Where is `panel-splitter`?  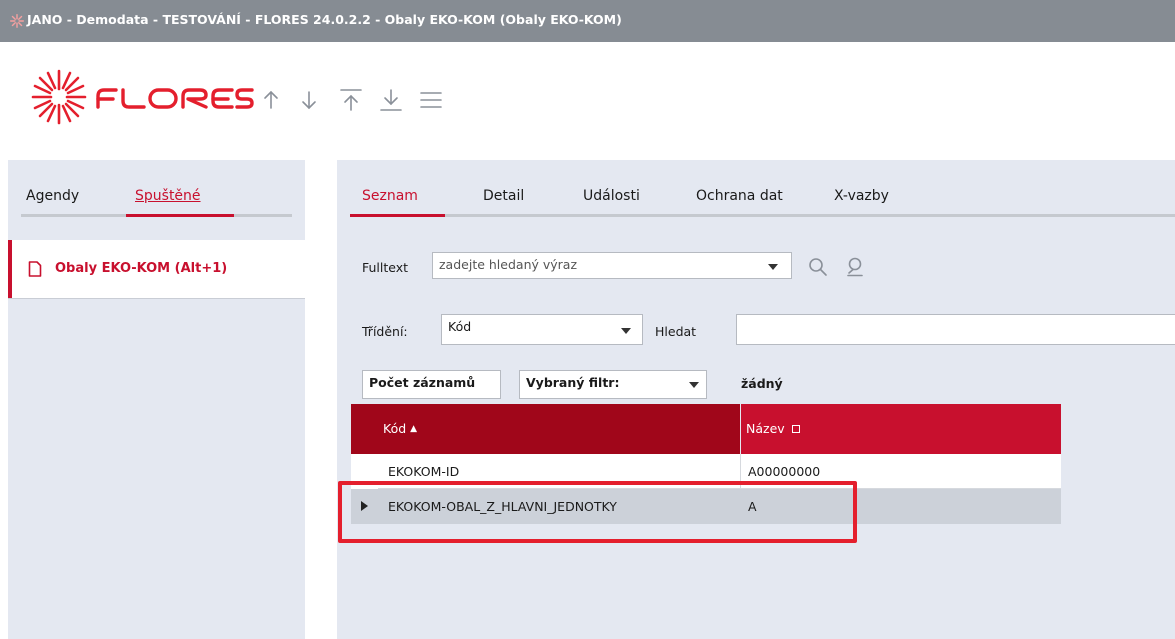 panel-splitter is located at coordinates (321, 399).